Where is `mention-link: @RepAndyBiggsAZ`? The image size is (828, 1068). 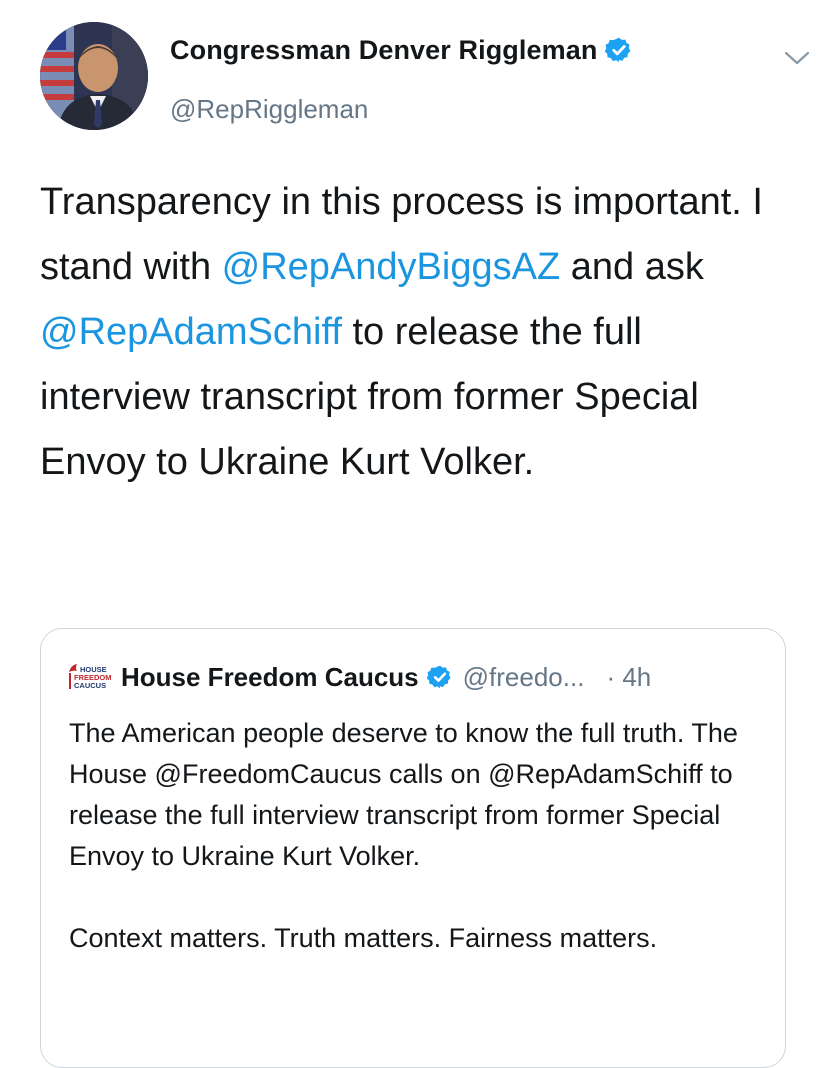
mention-link: @RepAndyBiggsAZ is located at coordinates (391, 267).